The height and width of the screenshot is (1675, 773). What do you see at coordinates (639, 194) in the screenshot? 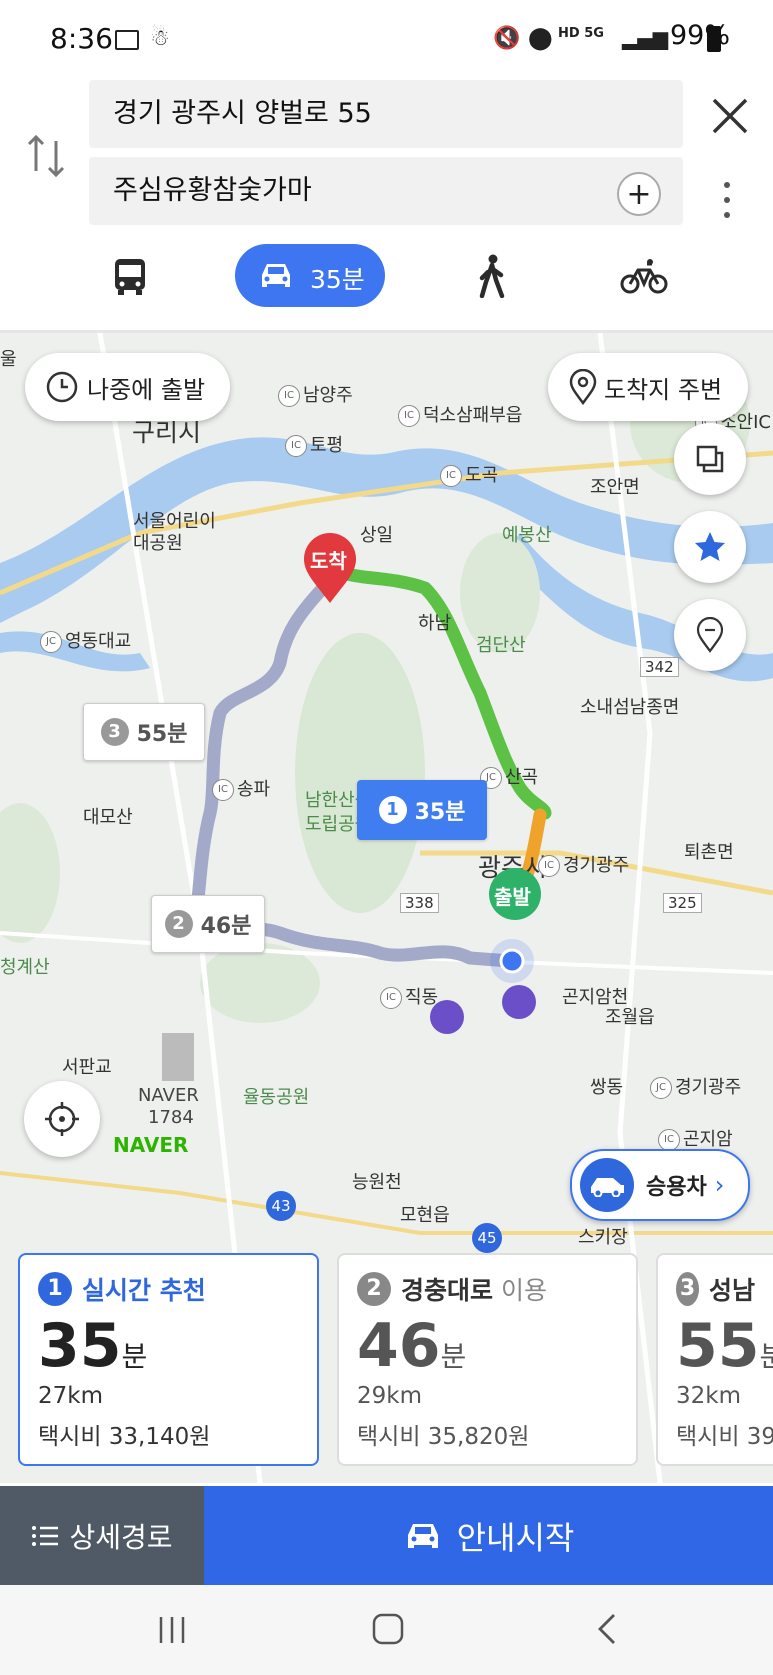
I see `add-waypoint-button: +` at bounding box center [639, 194].